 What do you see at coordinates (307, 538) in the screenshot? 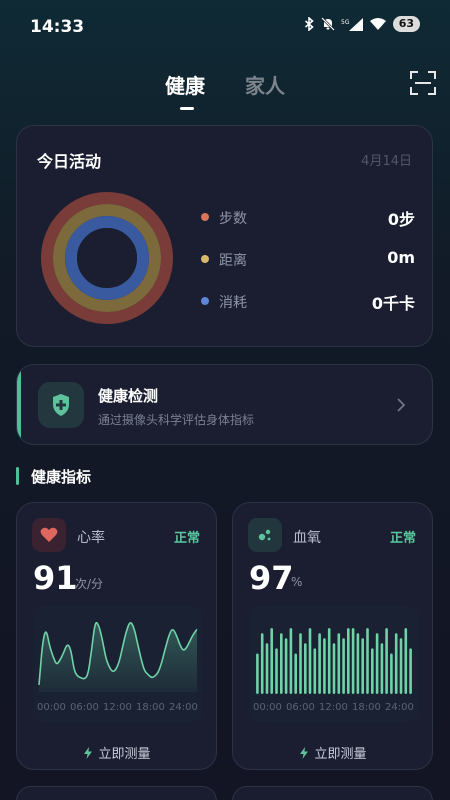
I see `blood-oxygen-label: 血氧` at bounding box center [307, 538].